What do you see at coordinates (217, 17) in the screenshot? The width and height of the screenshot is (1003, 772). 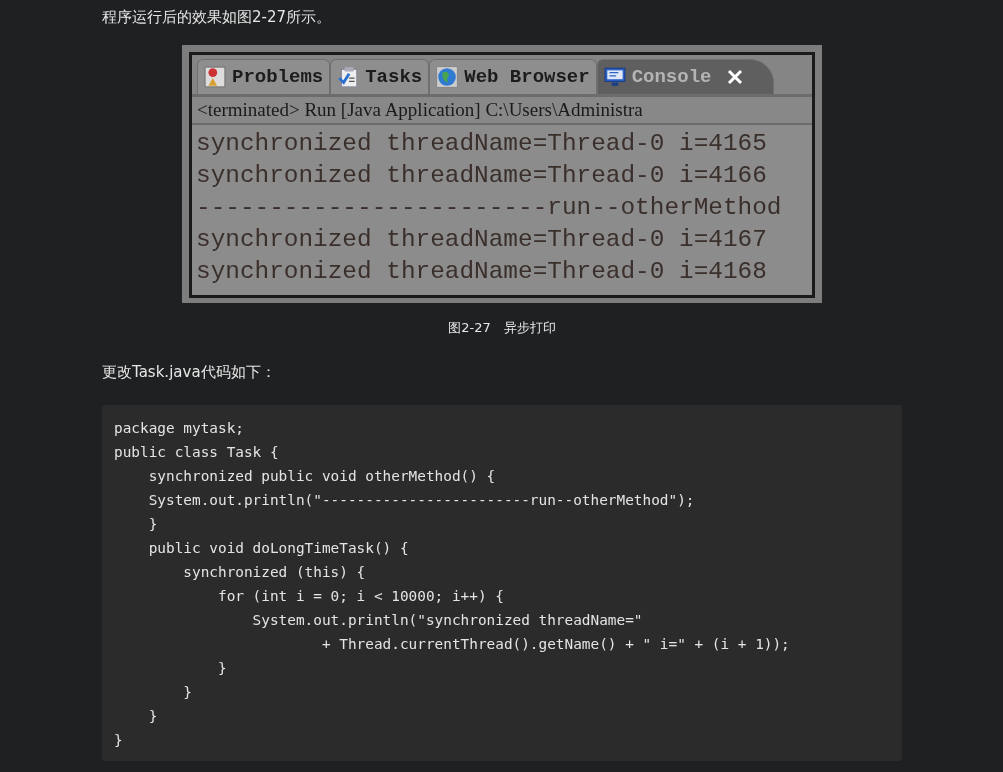 I see `paragraph: 程序运行后的效果如图2-27所示。` at bounding box center [217, 17].